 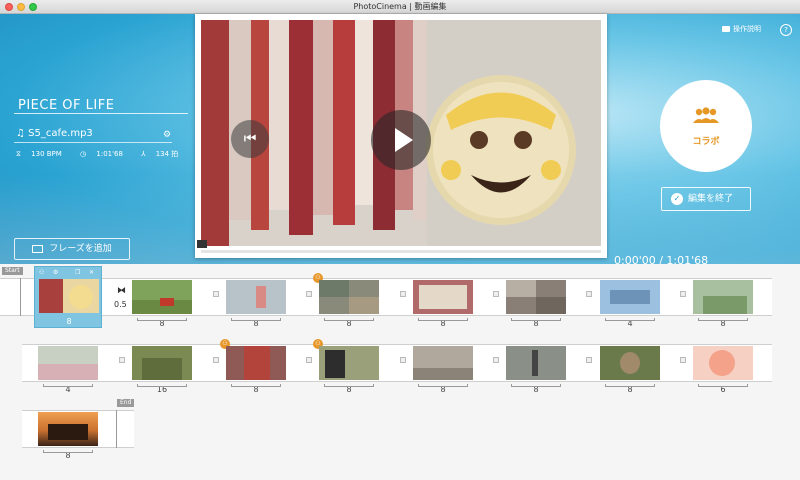 I want to click on window-title: PhotoCinema | 動画編集, so click(x=400, y=6).